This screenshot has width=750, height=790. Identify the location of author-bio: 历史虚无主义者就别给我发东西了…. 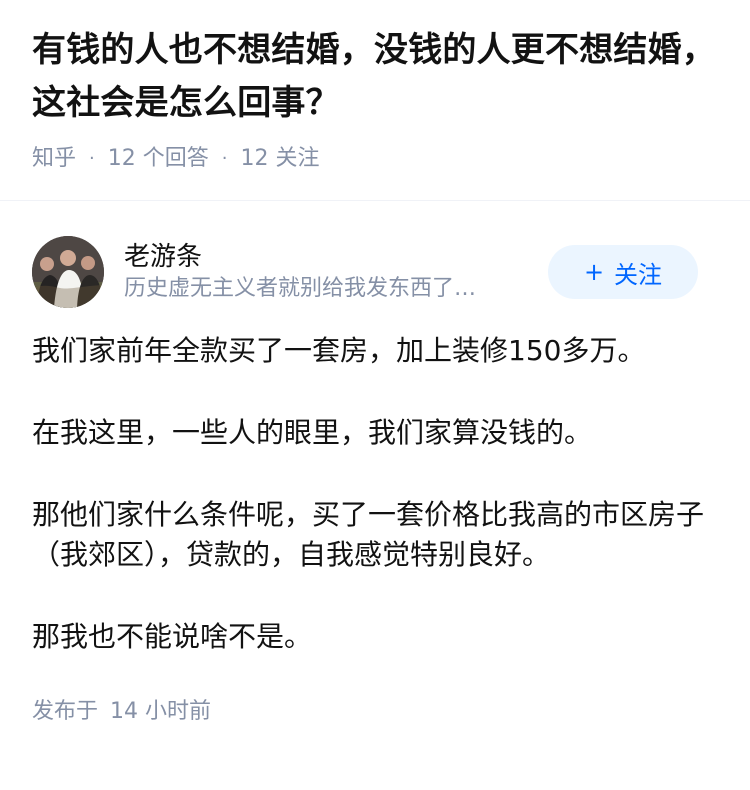
(300, 288).